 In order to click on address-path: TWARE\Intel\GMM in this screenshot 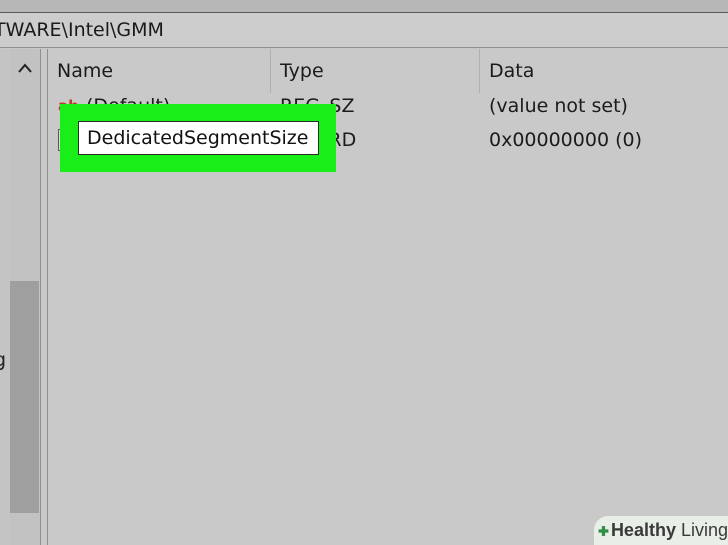, I will do `click(82, 30)`.